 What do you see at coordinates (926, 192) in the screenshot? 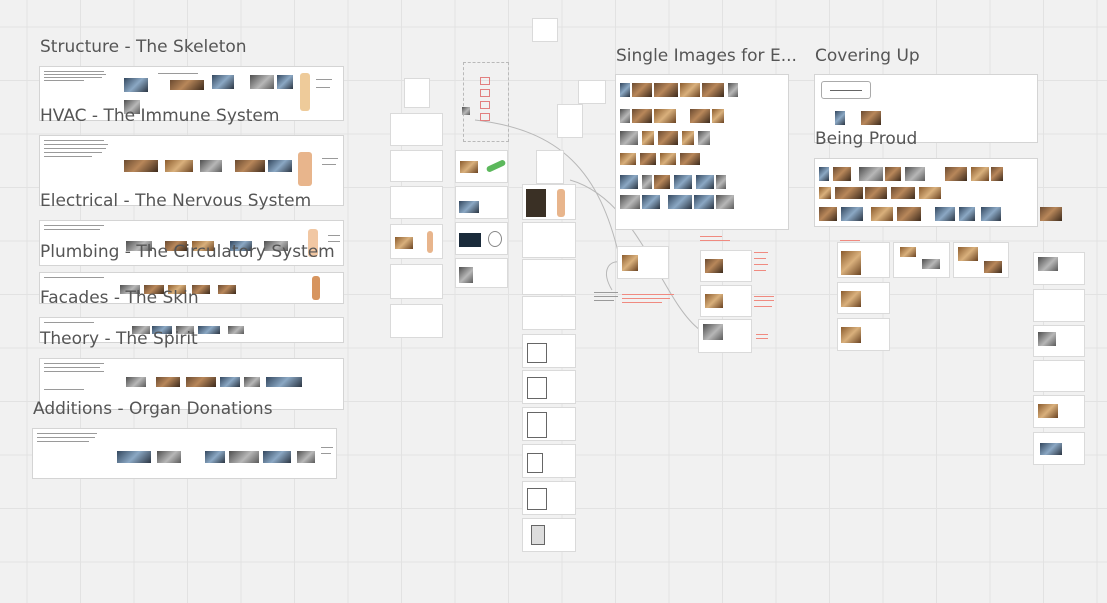
I see `board-being-proud` at bounding box center [926, 192].